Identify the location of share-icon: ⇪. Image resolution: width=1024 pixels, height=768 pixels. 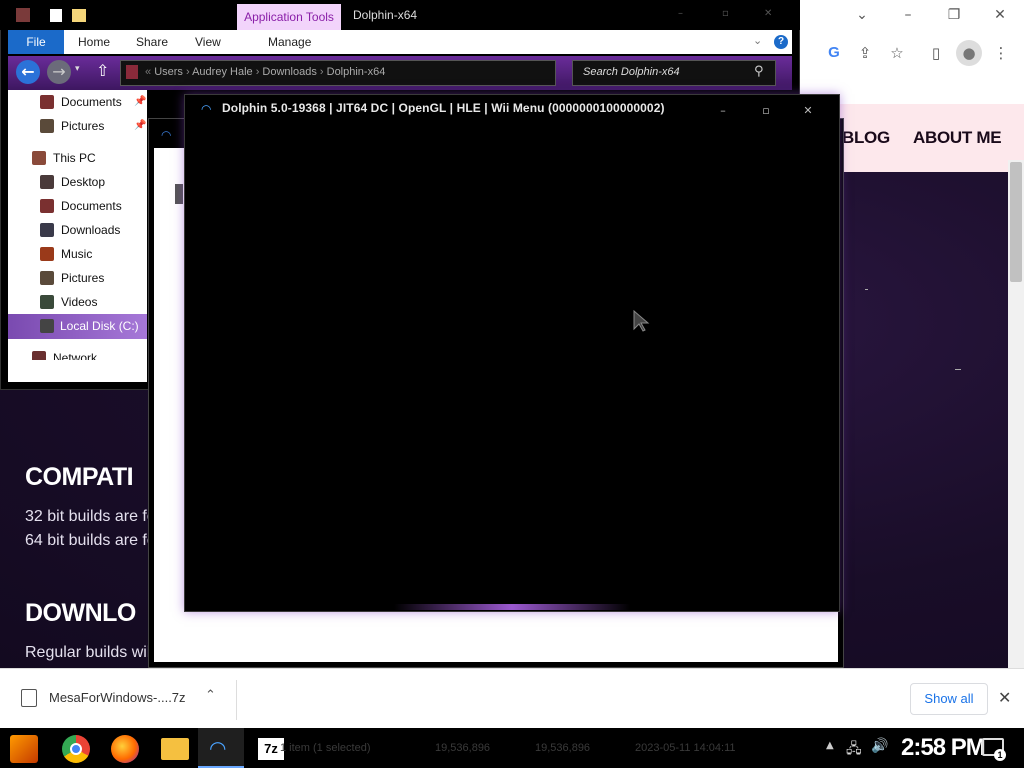
(865, 53).